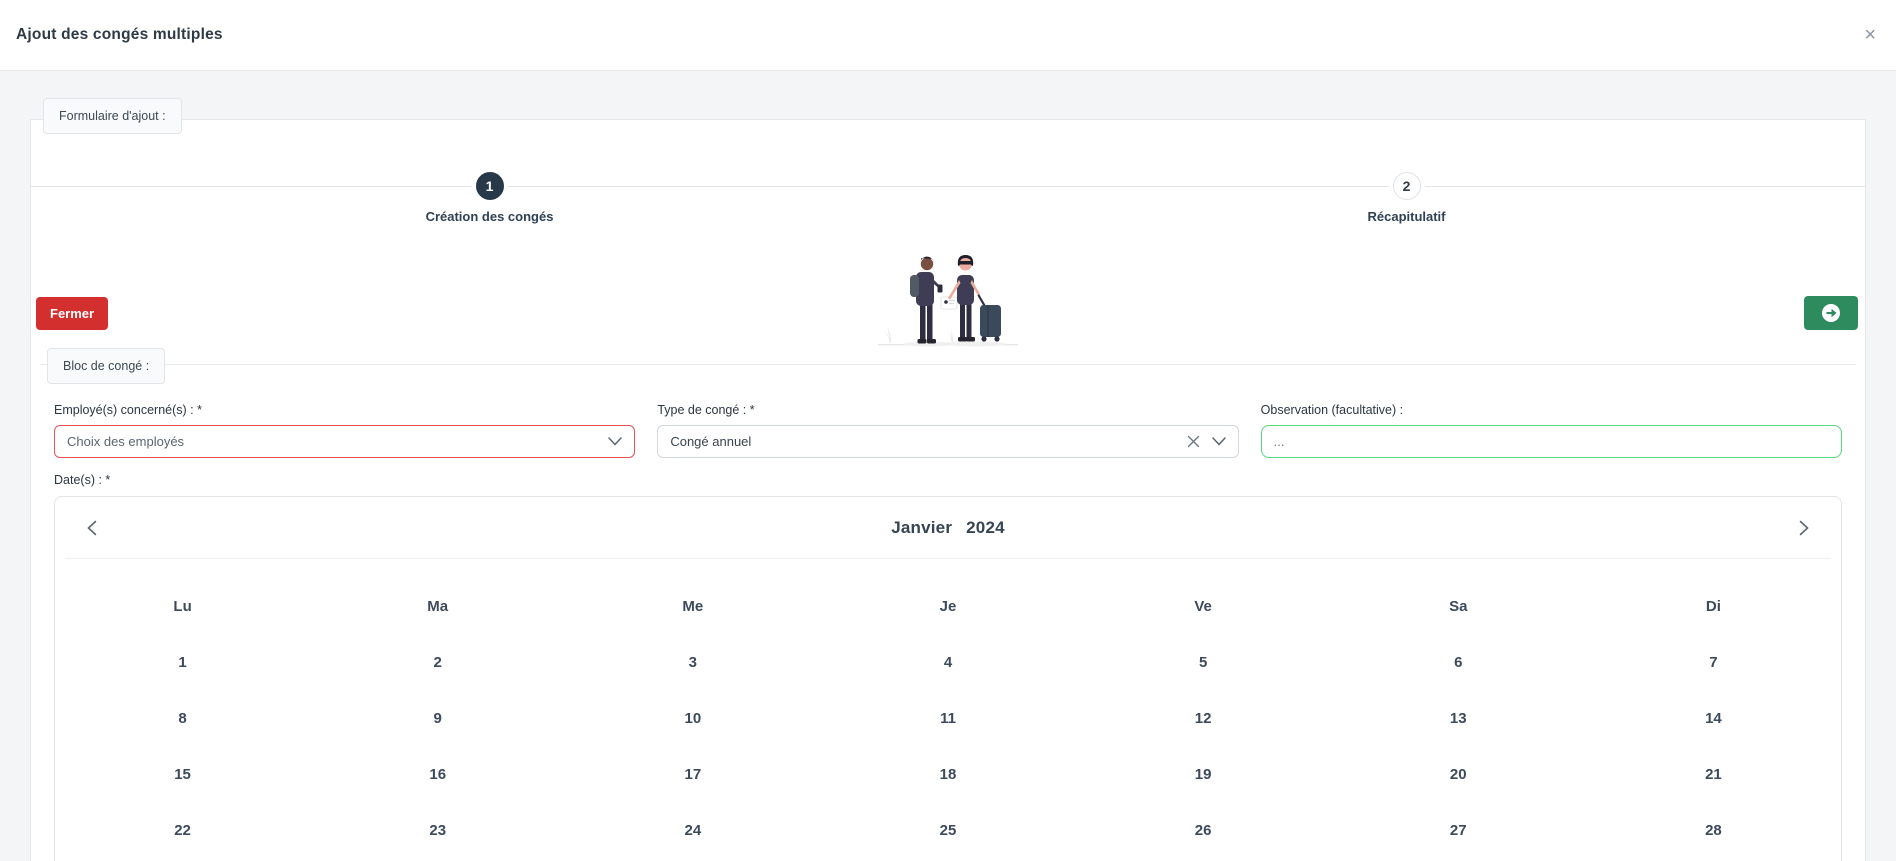 The height and width of the screenshot is (861, 1896). Describe the element at coordinates (1458, 830) in the screenshot. I see `calendar-day: 27` at that location.